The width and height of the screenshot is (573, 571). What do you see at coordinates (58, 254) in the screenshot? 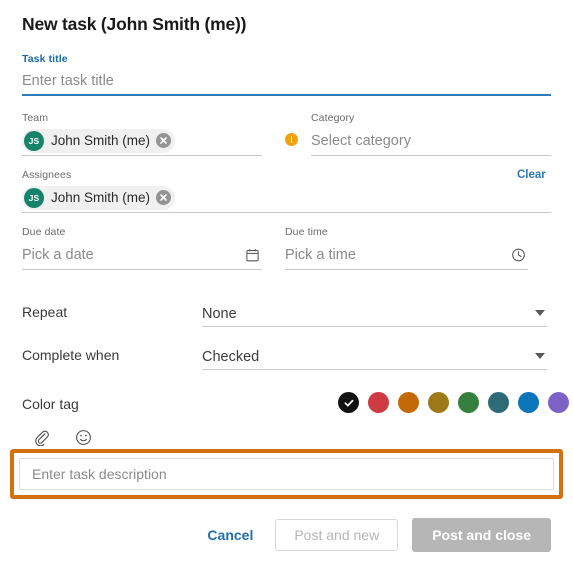
I see `due-date-placeholder: Pick a date` at bounding box center [58, 254].